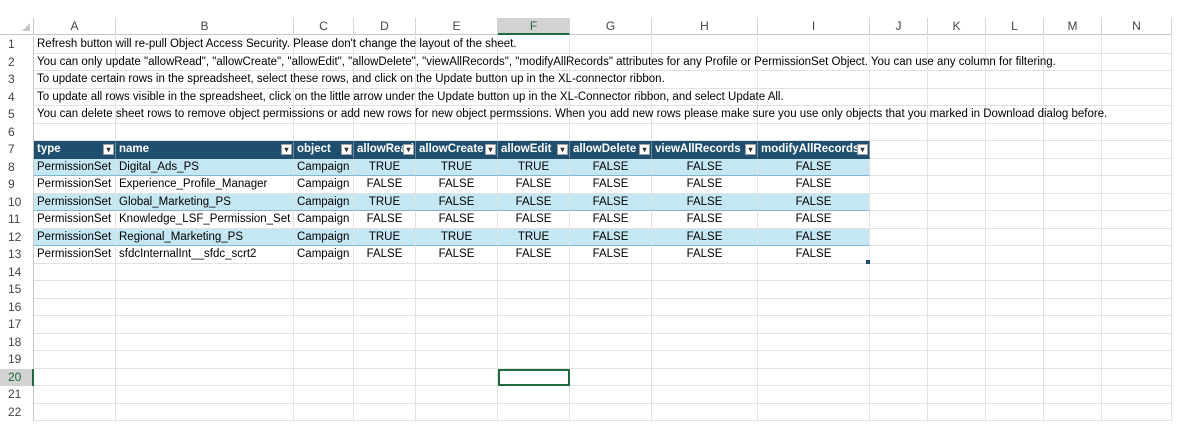 This screenshot has width=1192, height=436. Describe the element at coordinates (1015, 325) in the screenshot. I see `cell-l17` at that location.